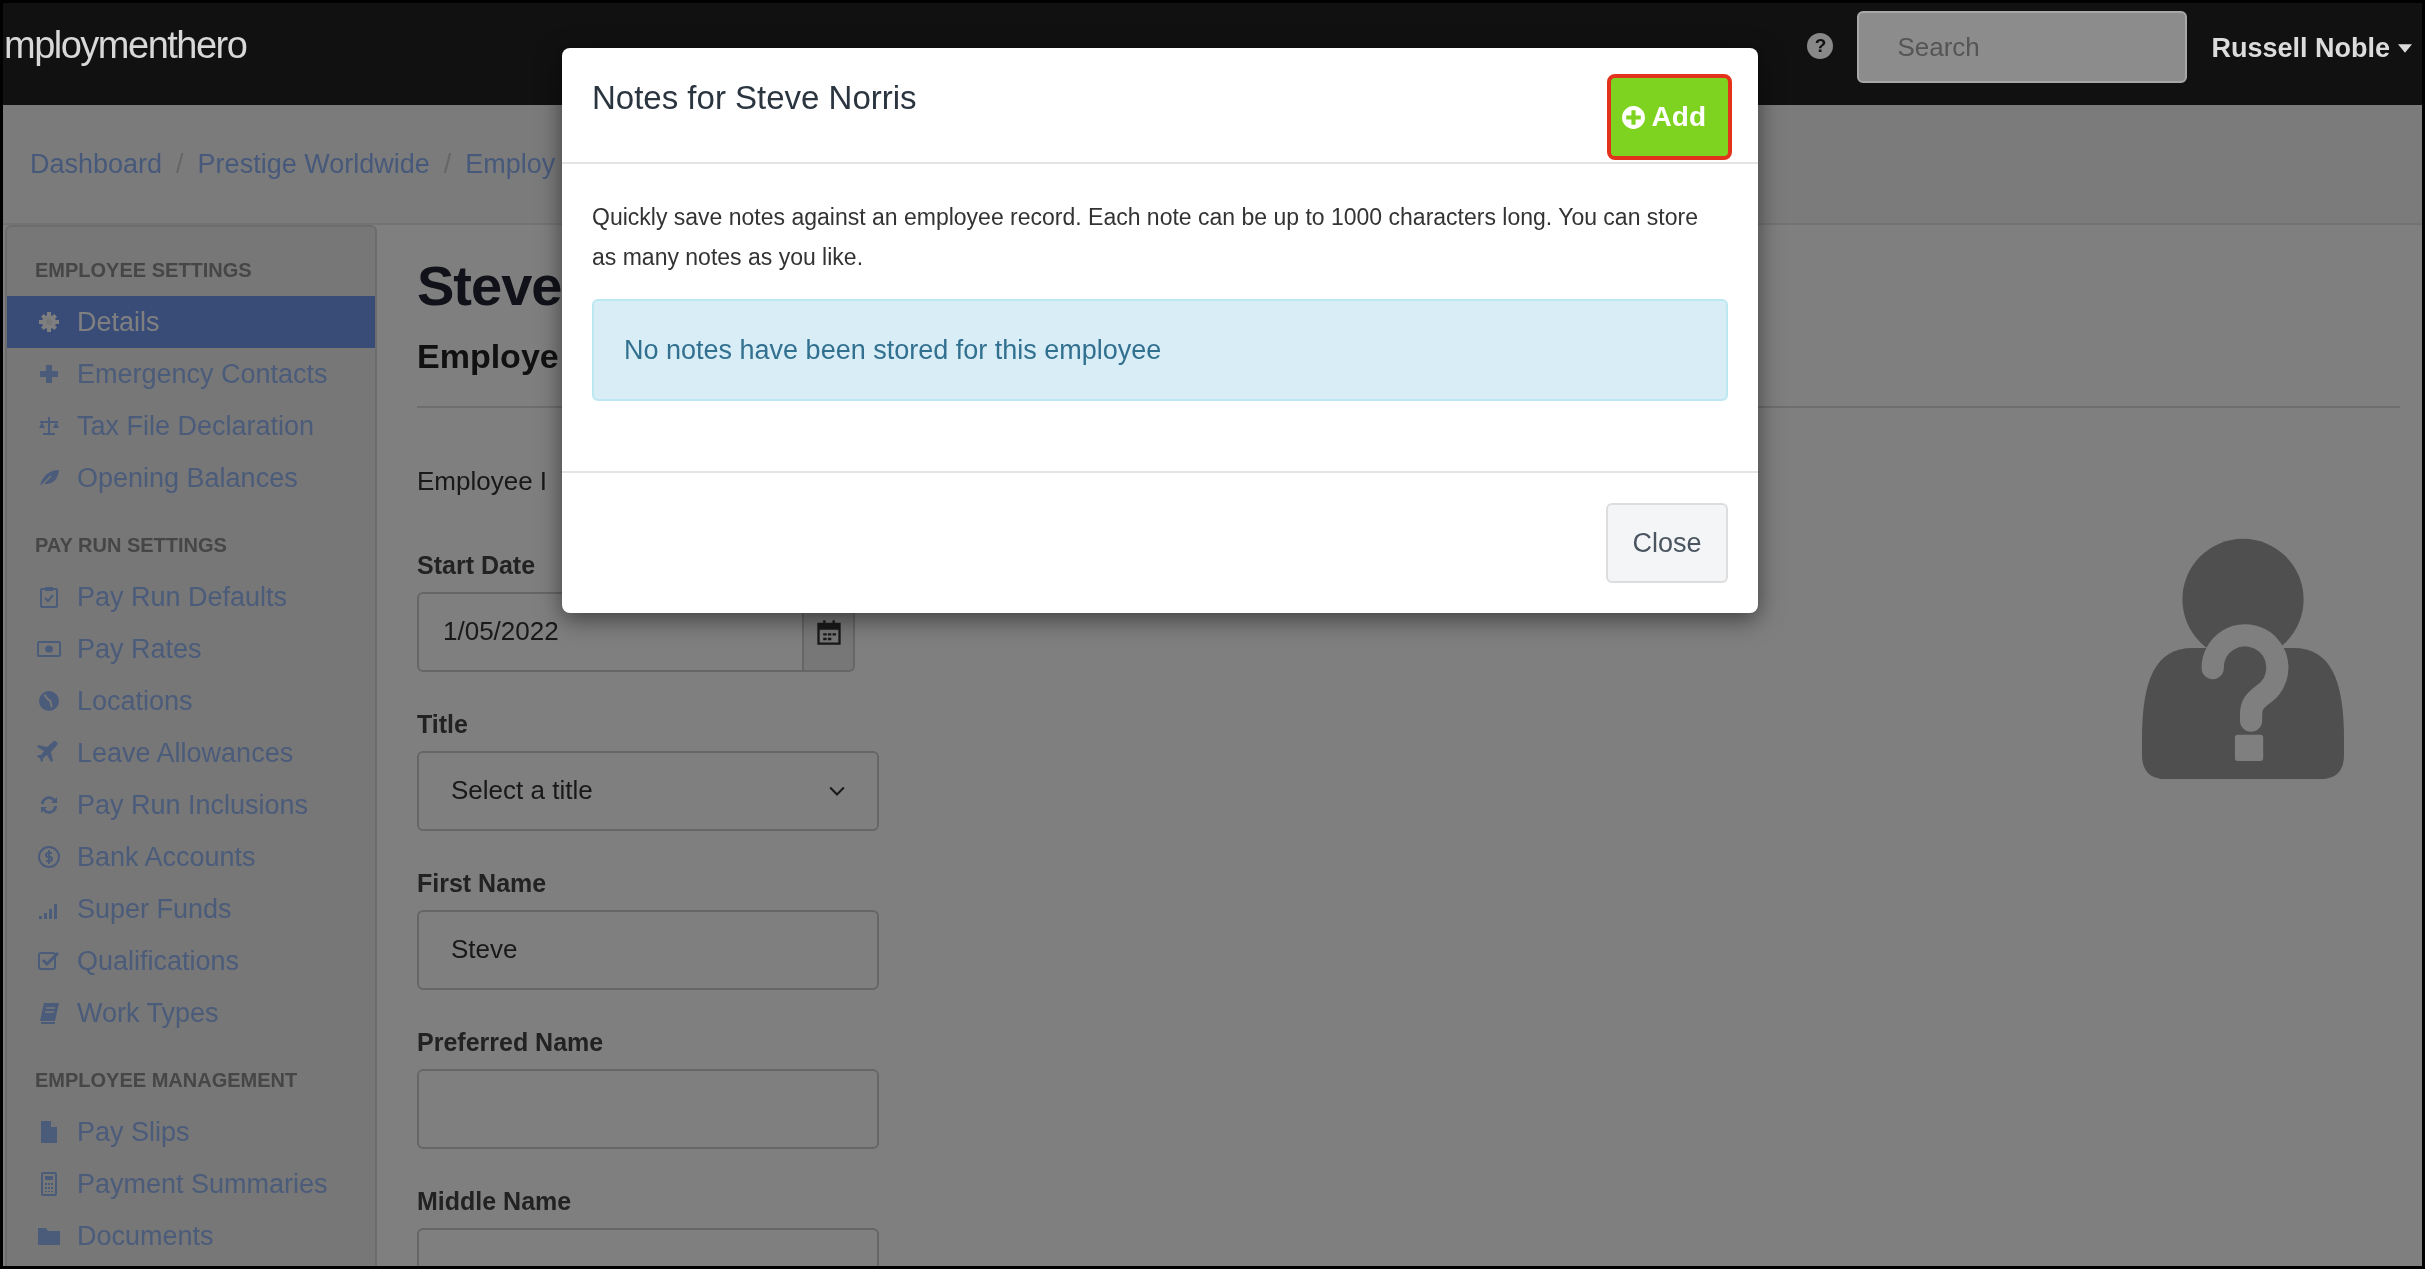  What do you see at coordinates (648, 1108) in the screenshot?
I see `text-field` at bounding box center [648, 1108].